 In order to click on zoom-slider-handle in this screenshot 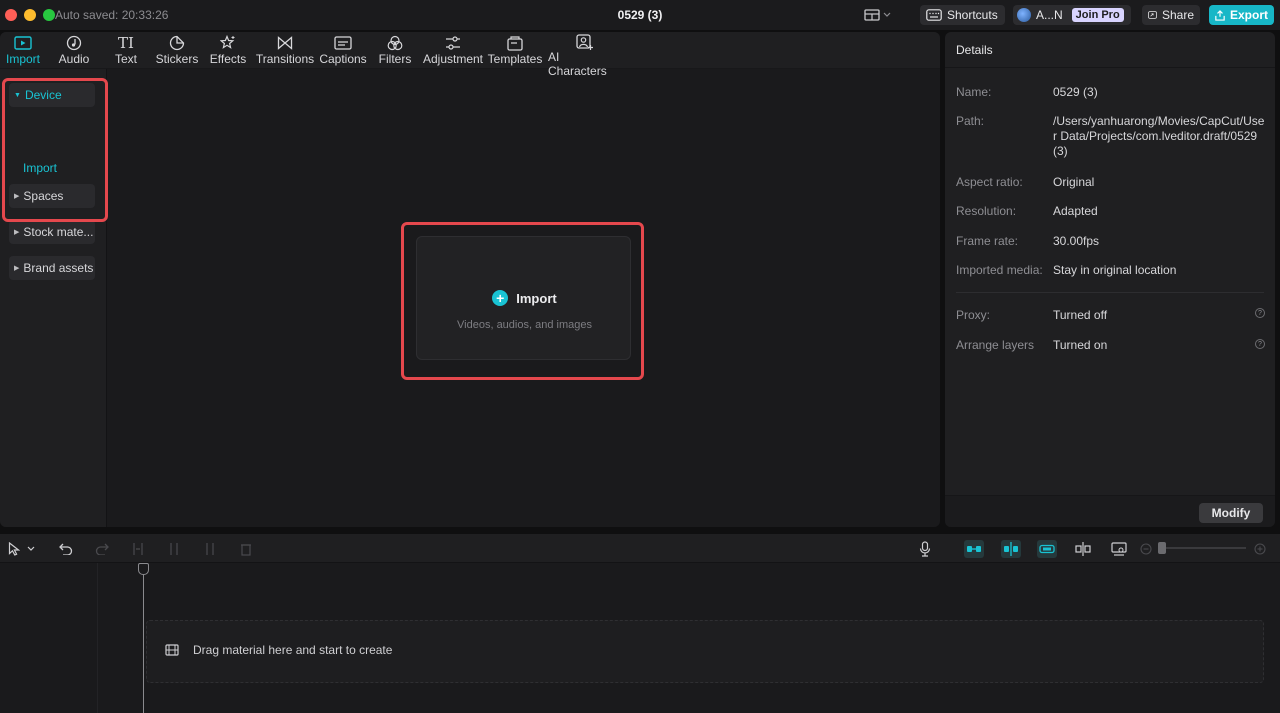, I will do `click(1162, 548)`.